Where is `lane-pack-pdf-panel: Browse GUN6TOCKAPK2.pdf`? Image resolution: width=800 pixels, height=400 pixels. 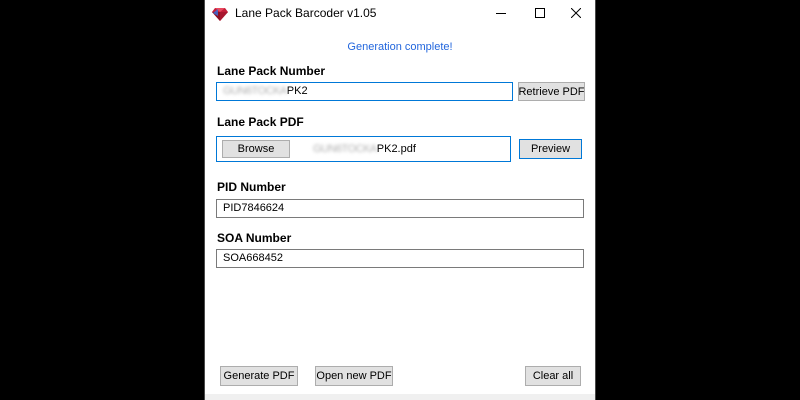
lane-pack-pdf-panel: Browse GUN6TOCKAPK2.pdf is located at coordinates (363, 149).